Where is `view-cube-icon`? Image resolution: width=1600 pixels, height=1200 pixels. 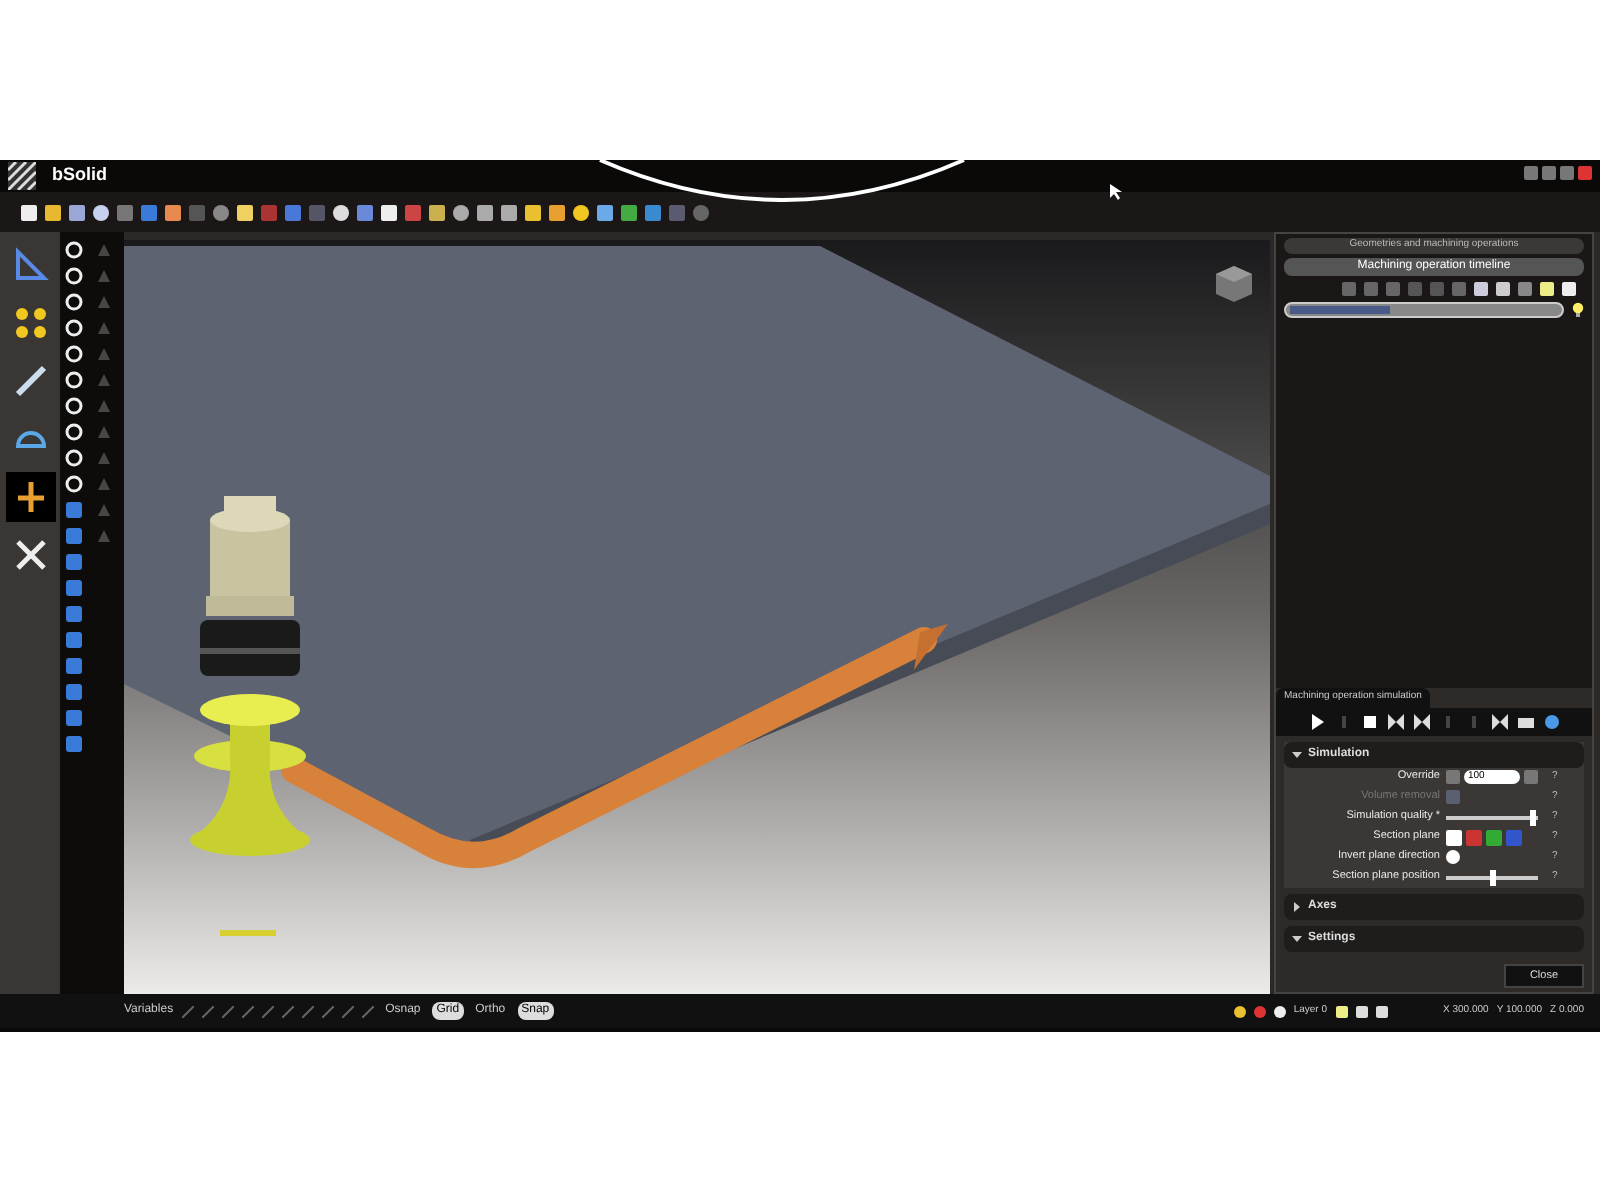 view-cube-icon is located at coordinates (1234, 284).